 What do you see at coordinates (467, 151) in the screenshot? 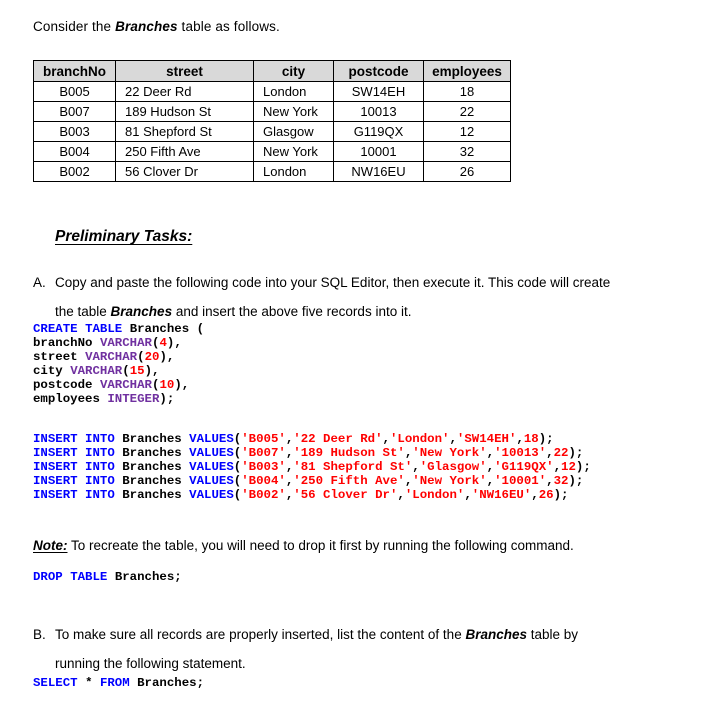
I see `cell-employees: 32` at bounding box center [467, 151].